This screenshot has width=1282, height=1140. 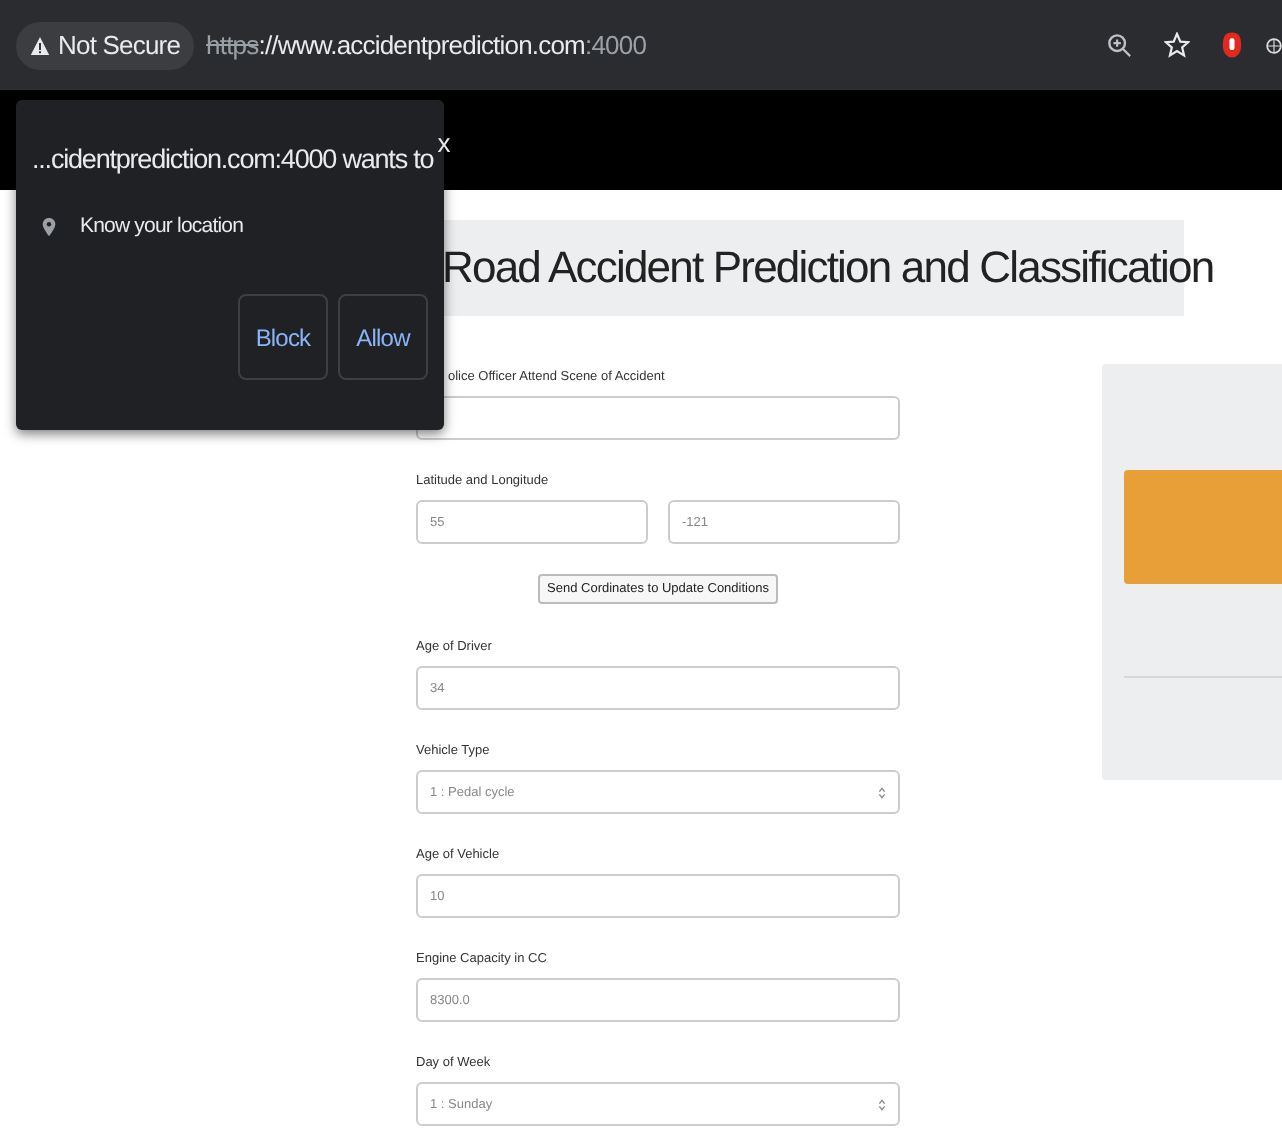 What do you see at coordinates (283, 337) in the screenshot?
I see `block-button: Block` at bounding box center [283, 337].